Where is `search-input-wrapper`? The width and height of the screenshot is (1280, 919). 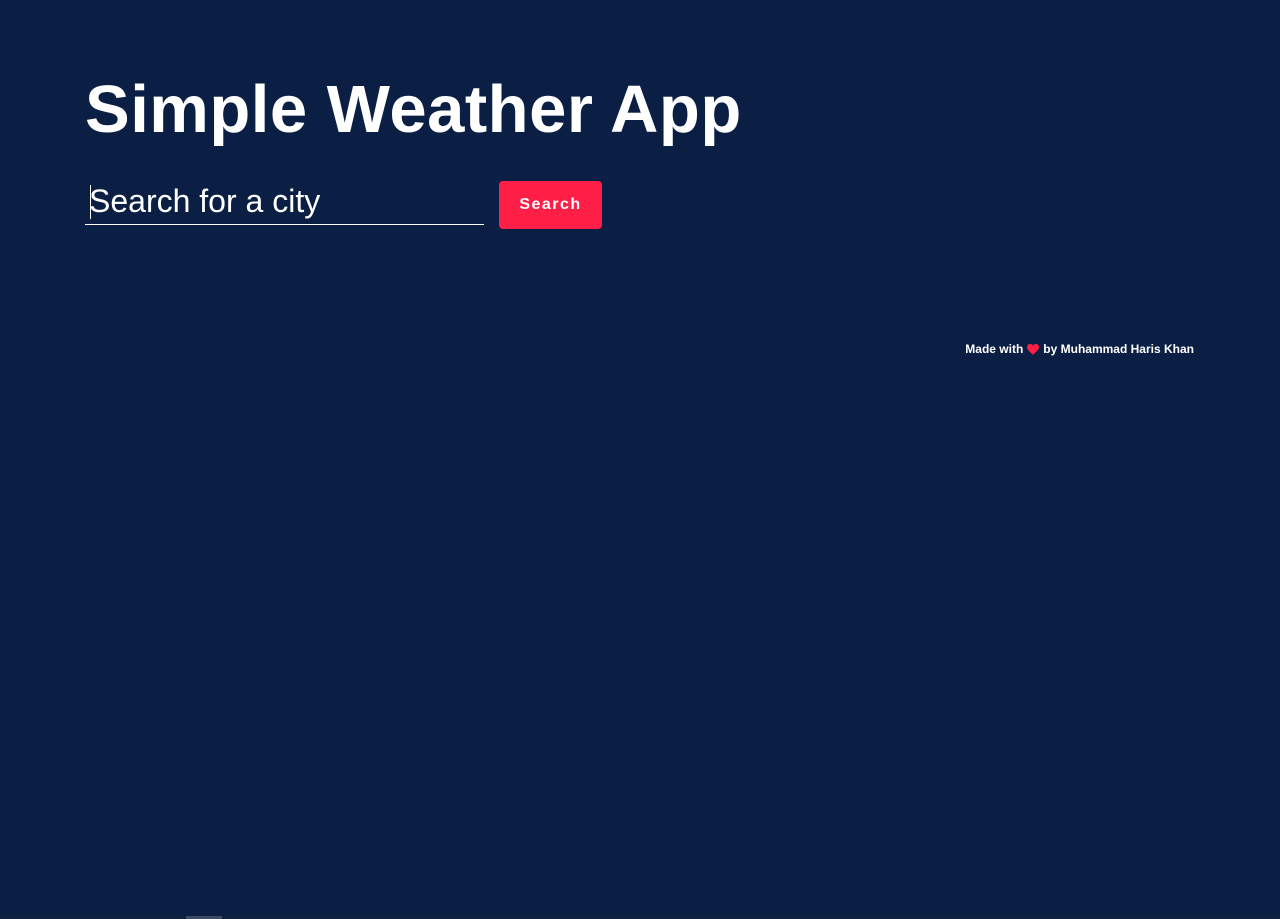 search-input-wrapper is located at coordinates (284, 203).